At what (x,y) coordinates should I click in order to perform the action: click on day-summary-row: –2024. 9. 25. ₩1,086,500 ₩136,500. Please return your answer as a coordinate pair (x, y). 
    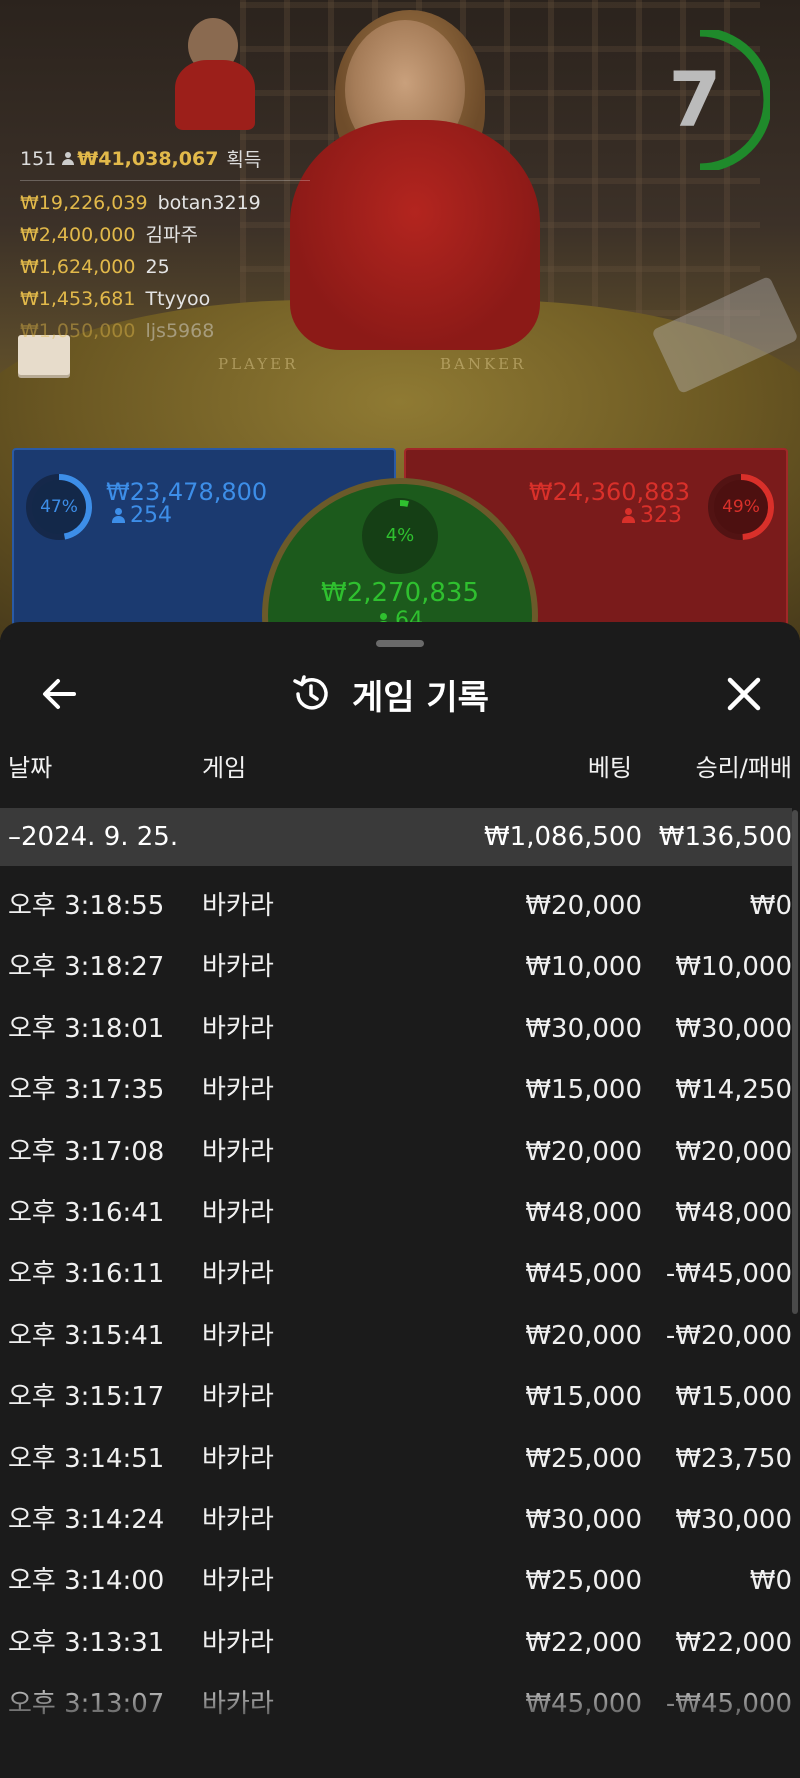
    Looking at the image, I should click on (396, 837).